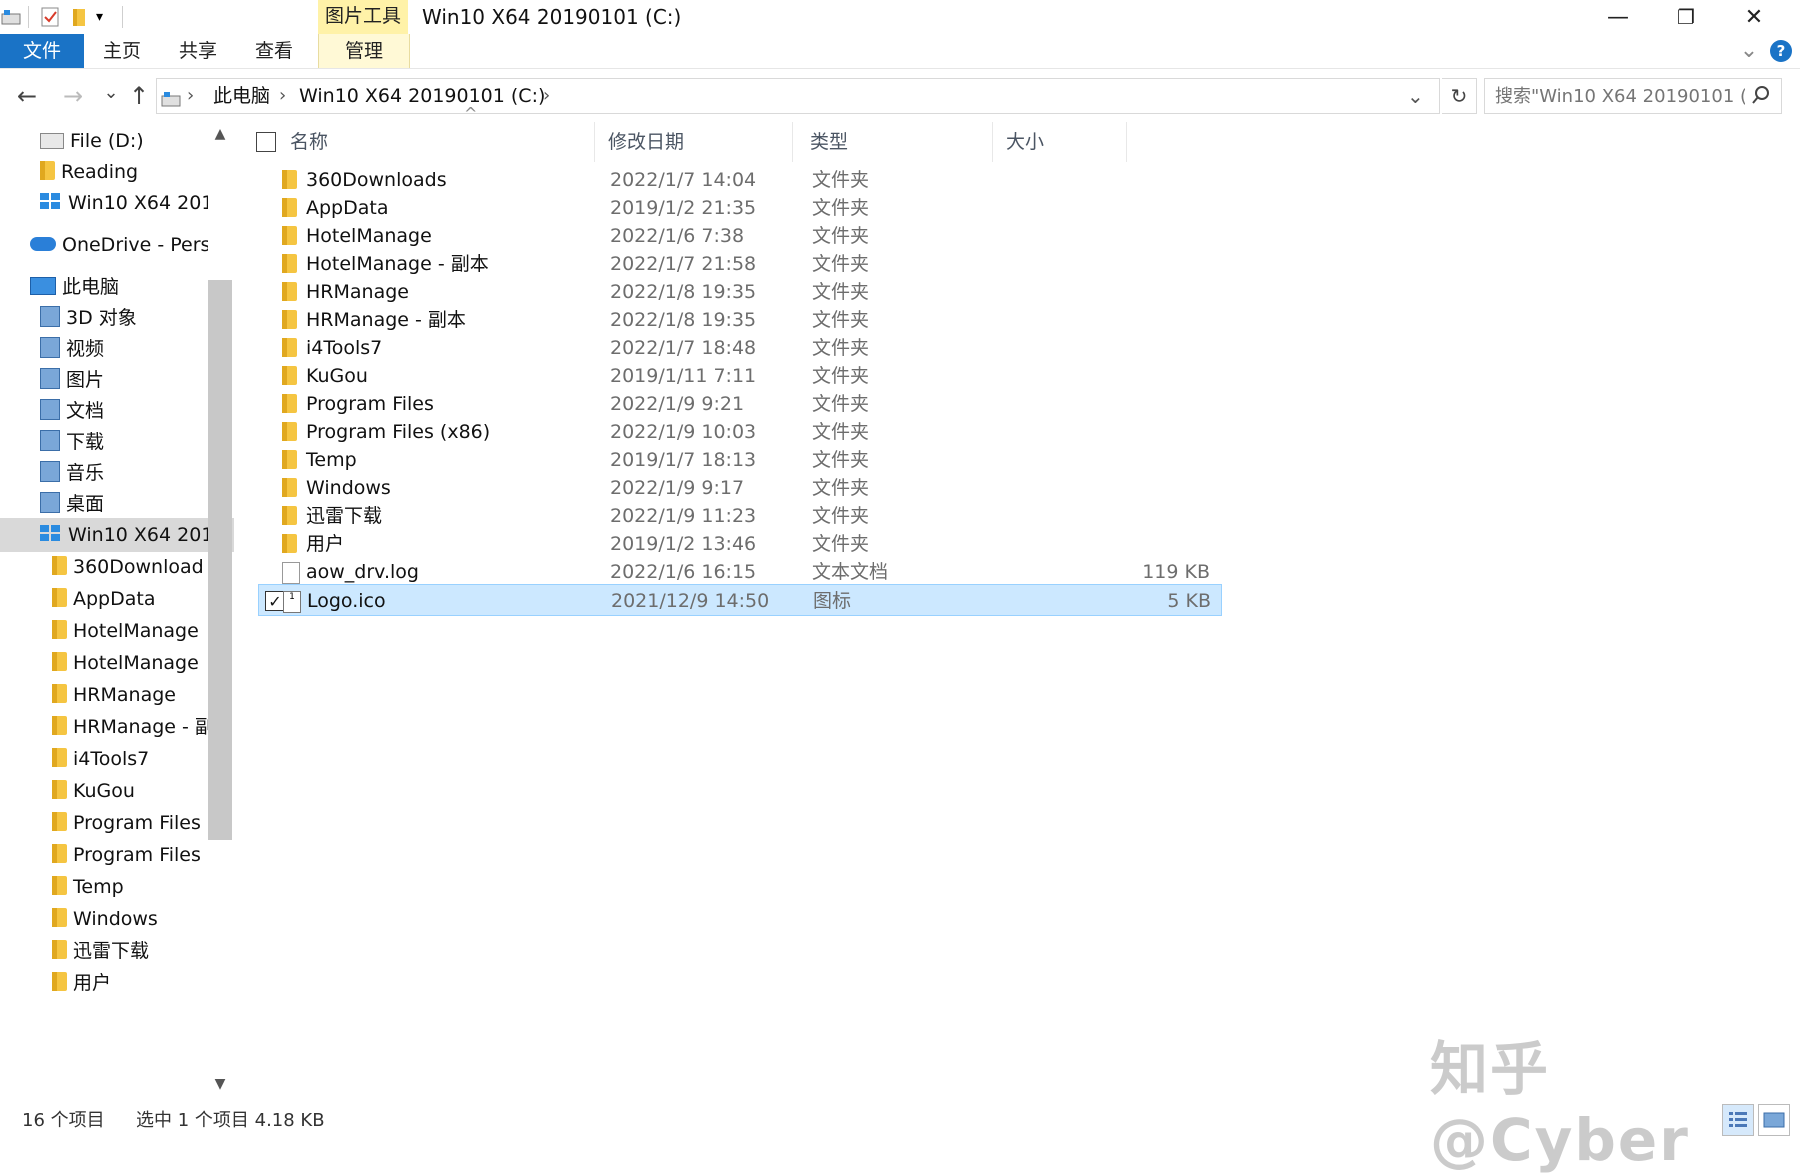 The height and width of the screenshot is (1174, 1800). Describe the element at coordinates (829, 142) in the screenshot. I see `column-header-type: 类型` at that location.